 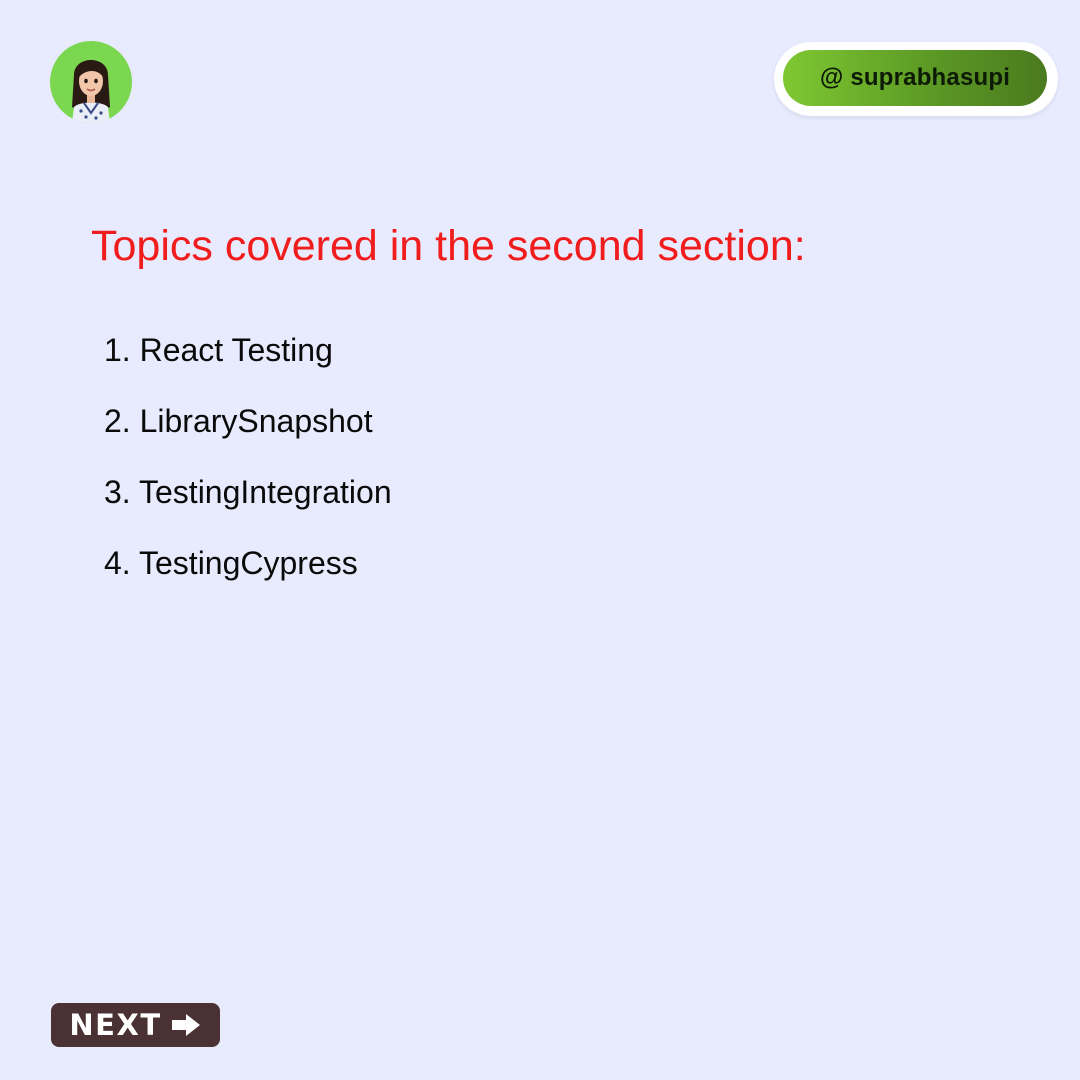 What do you see at coordinates (91, 91) in the screenshot?
I see `avatar-icon` at bounding box center [91, 91].